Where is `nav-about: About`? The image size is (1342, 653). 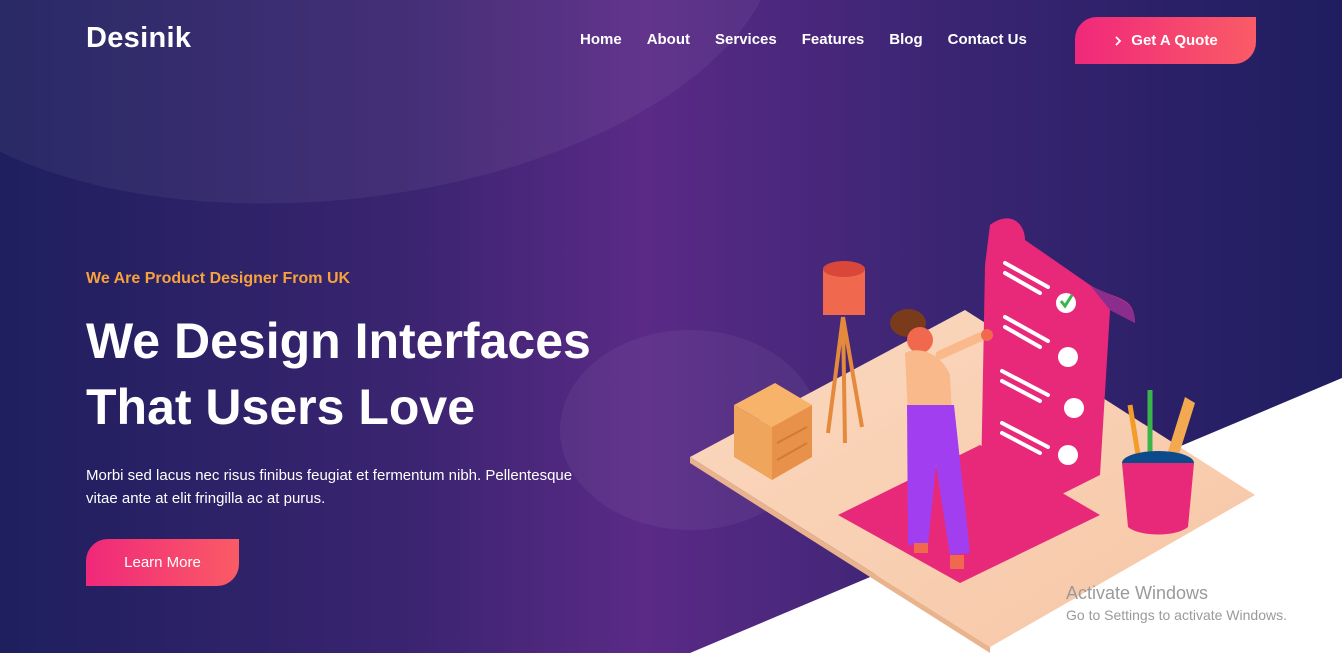
nav-about: About is located at coordinates (668, 39).